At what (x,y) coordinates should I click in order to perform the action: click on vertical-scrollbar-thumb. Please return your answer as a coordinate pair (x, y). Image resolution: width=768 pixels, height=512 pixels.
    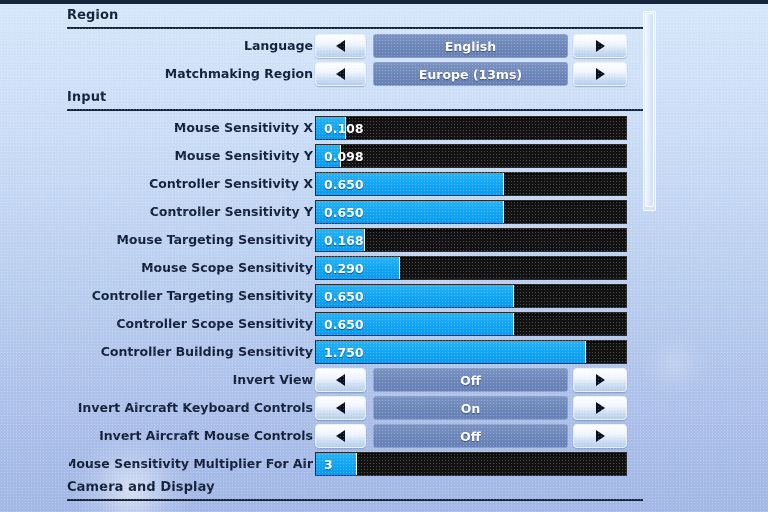
    Looking at the image, I should click on (649, 110).